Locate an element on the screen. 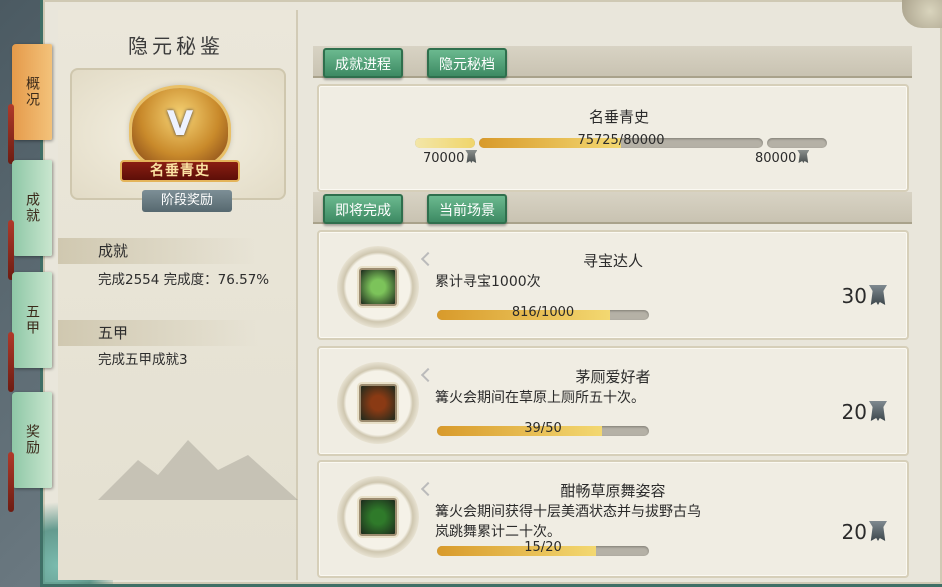 The width and height of the screenshot is (942, 587). achievement-title: 寻宝达人 is located at coordinates (612, 261).